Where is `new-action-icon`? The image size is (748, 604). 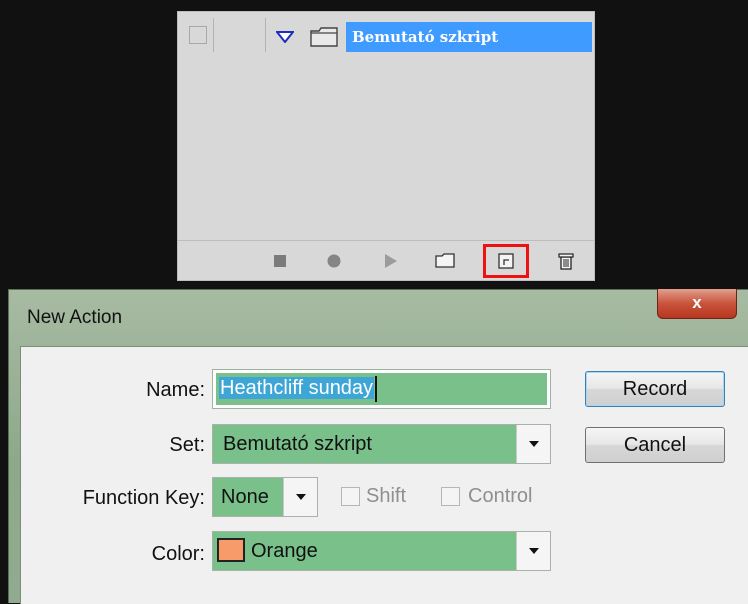 new-action-icon is located at coordinates (506, 261).